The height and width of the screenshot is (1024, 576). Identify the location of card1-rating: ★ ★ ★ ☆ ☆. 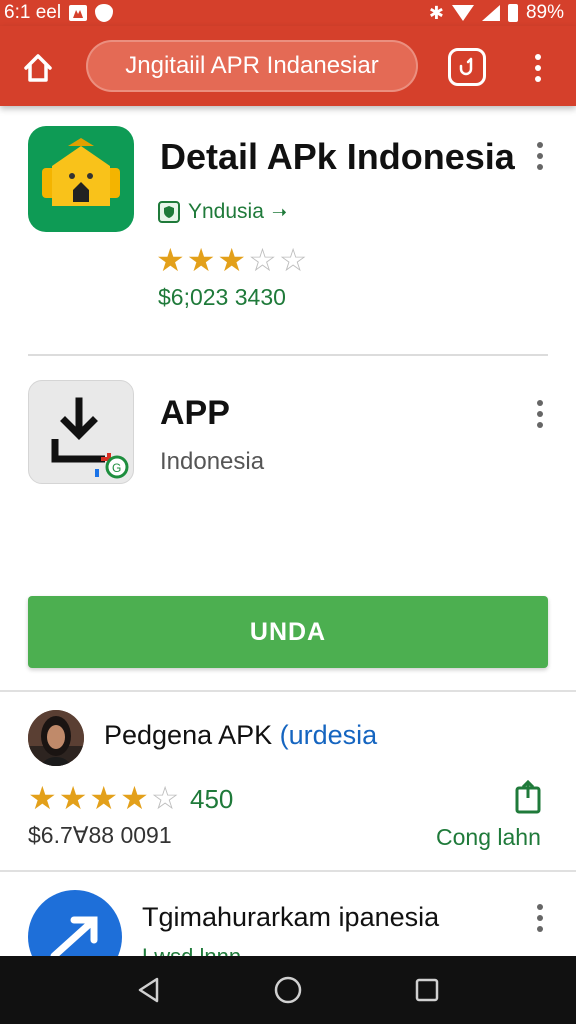
(231, 260).